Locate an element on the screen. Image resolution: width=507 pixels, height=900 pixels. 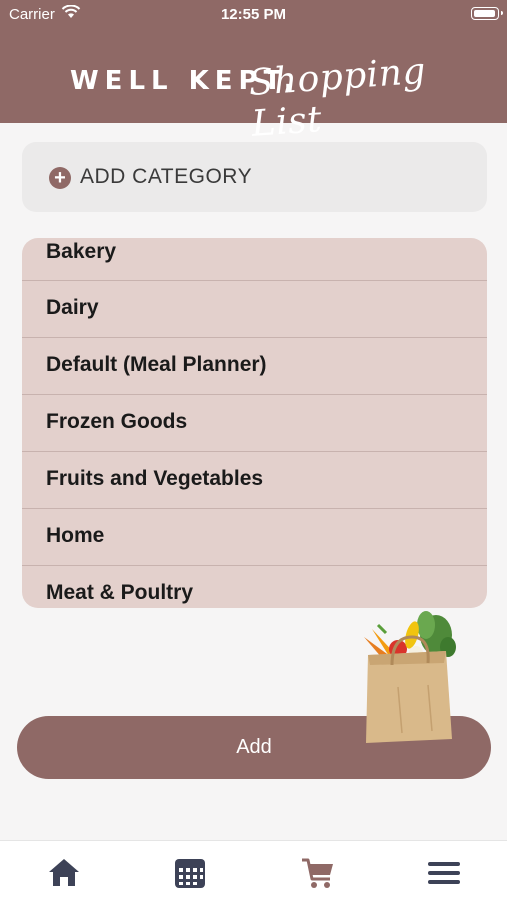
category-label: Frozen Goods is located at coordinates (117, 421).